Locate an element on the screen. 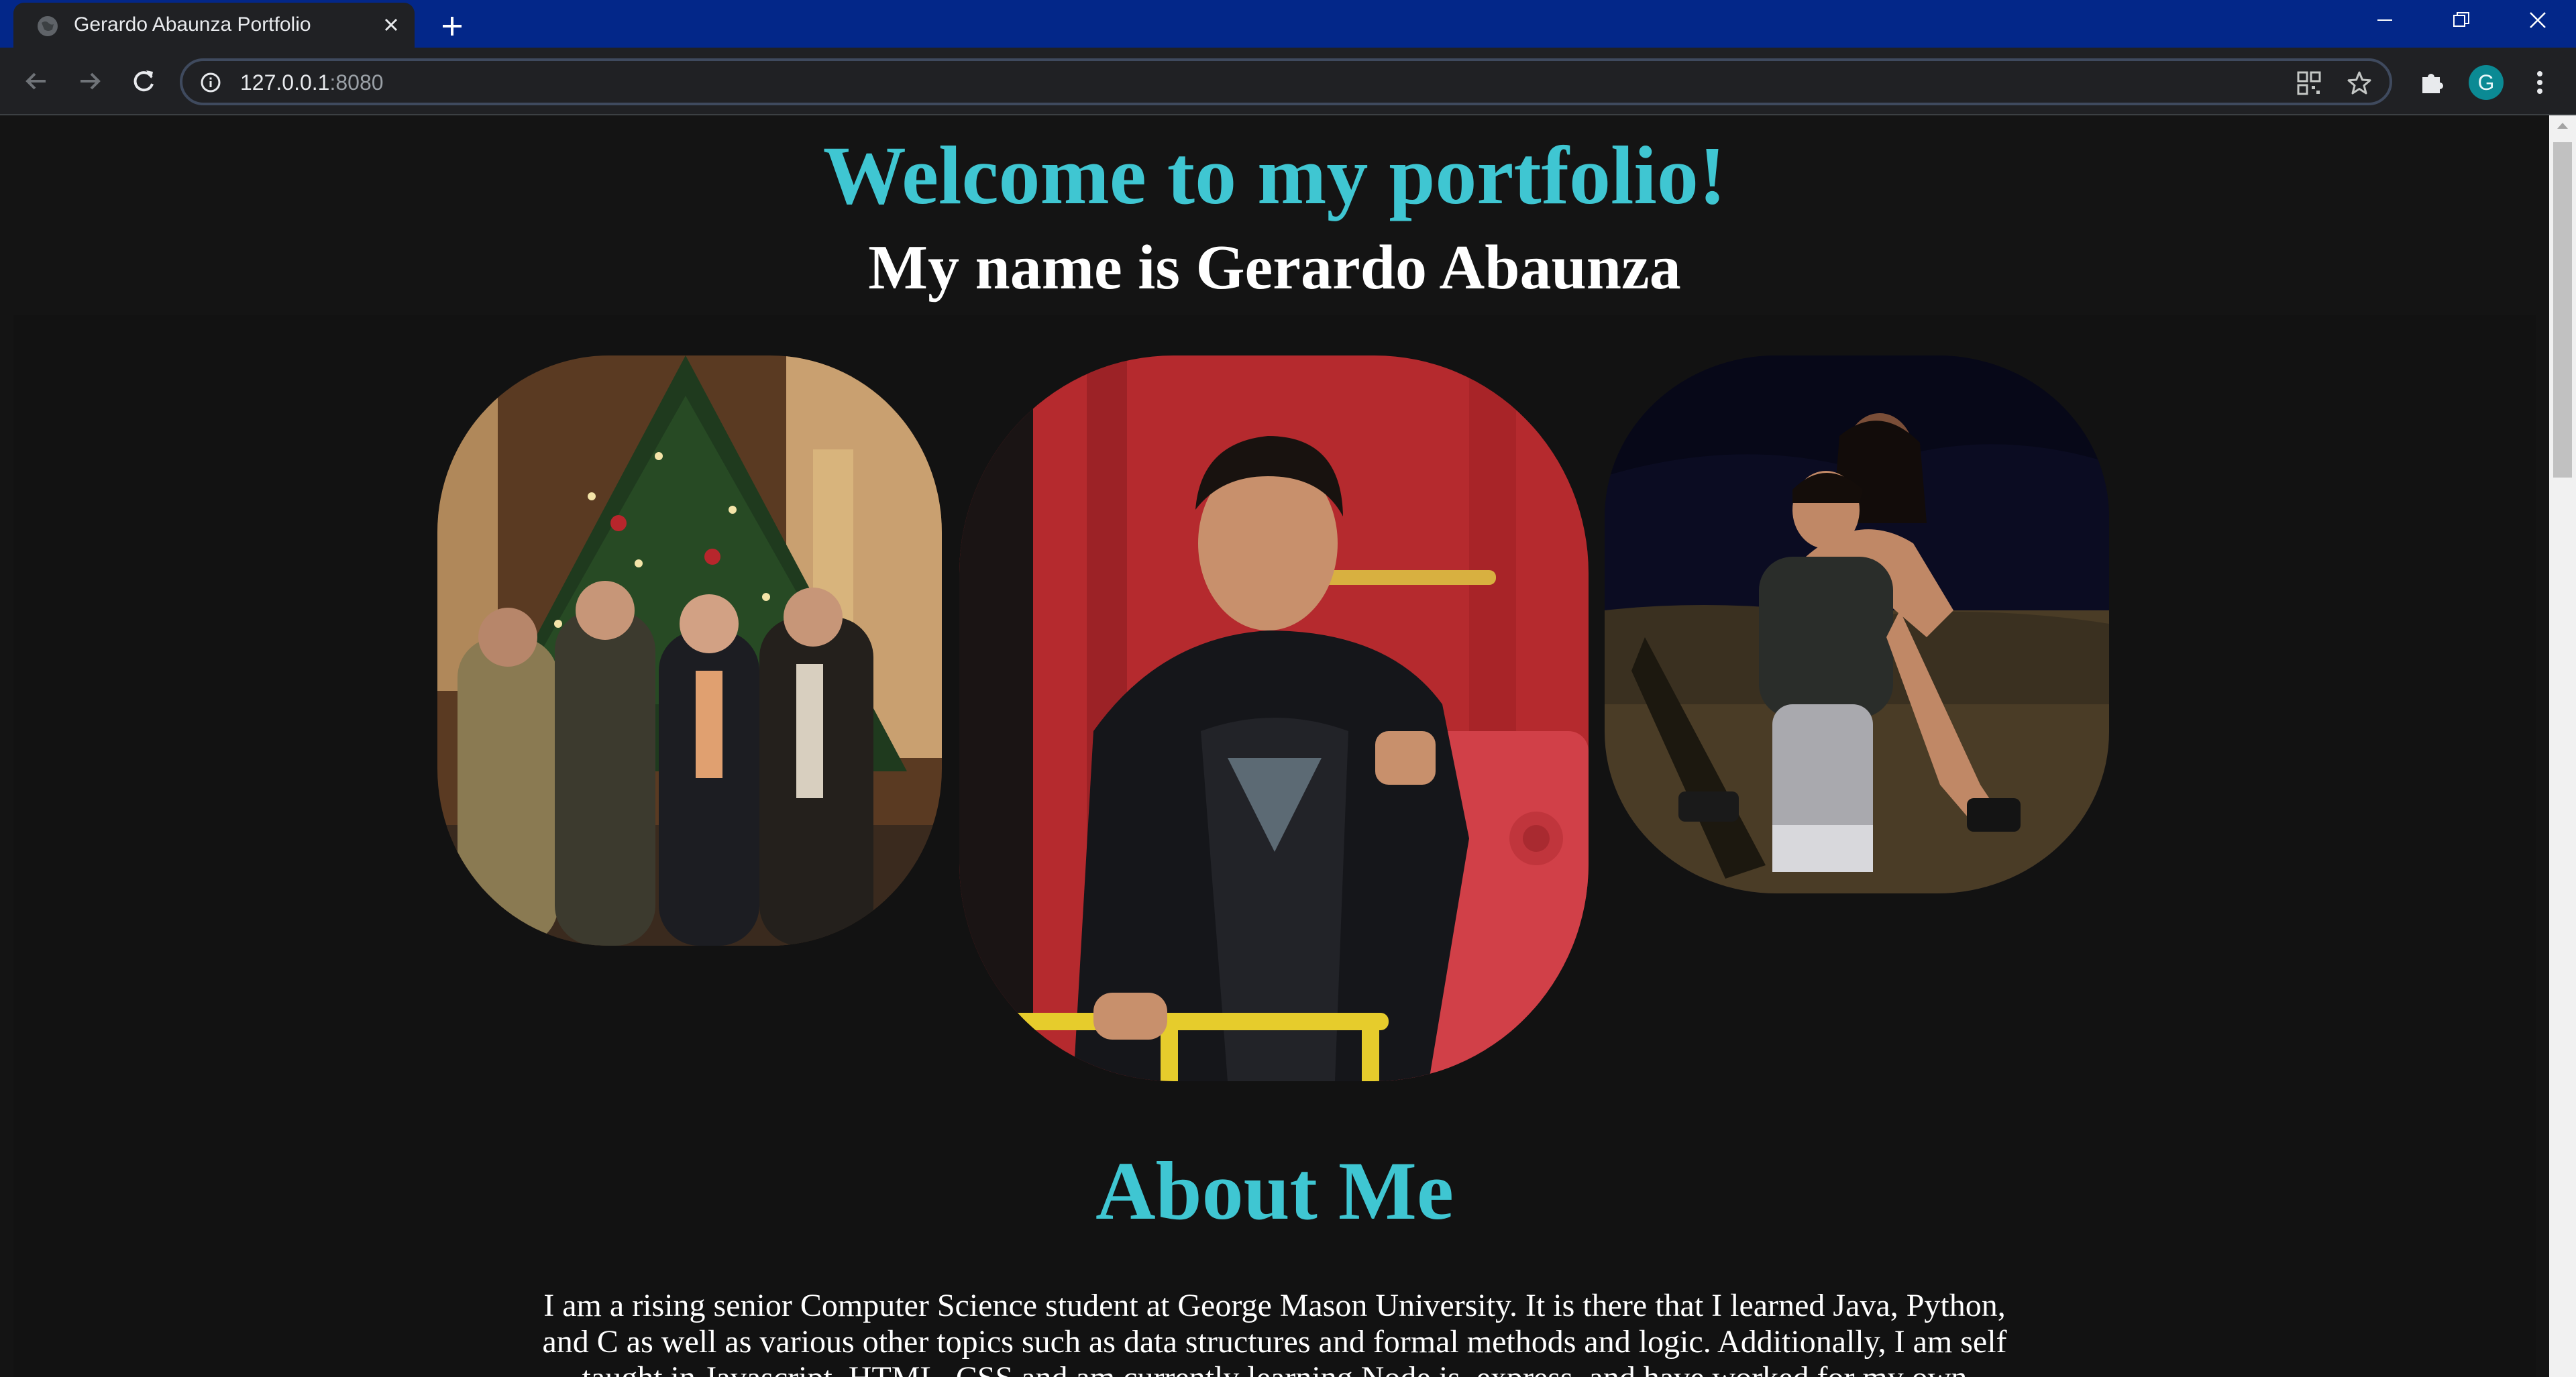 The height and width of the screenshot is (1377, 2576). bookmark-star-icon is located at coordinates (2359, 83).